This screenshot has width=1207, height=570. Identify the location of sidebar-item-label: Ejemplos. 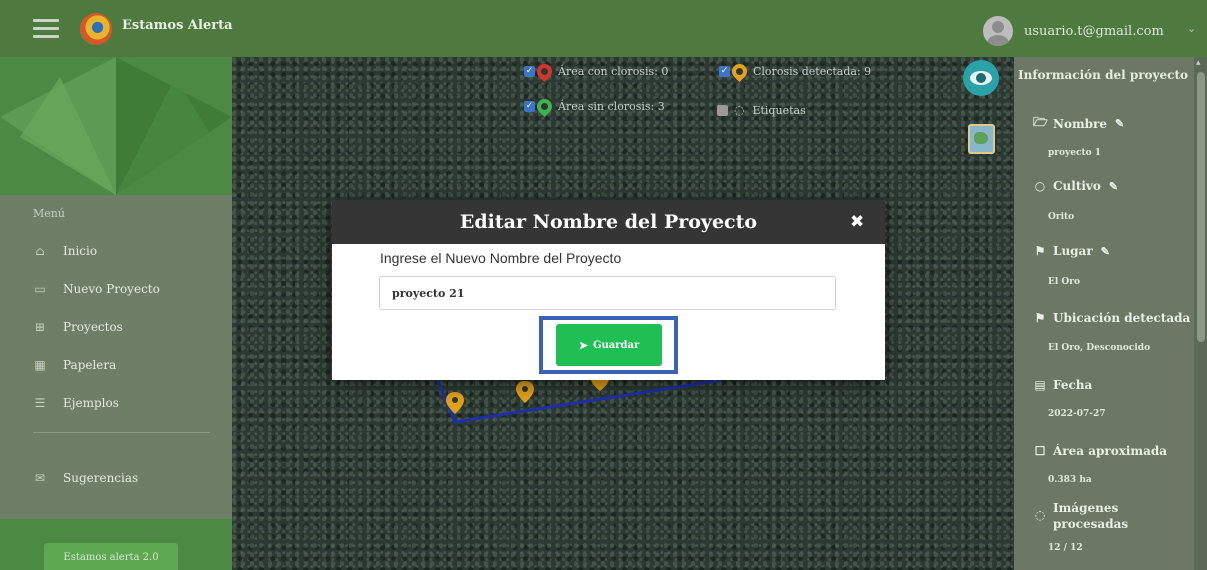
(91, 403).